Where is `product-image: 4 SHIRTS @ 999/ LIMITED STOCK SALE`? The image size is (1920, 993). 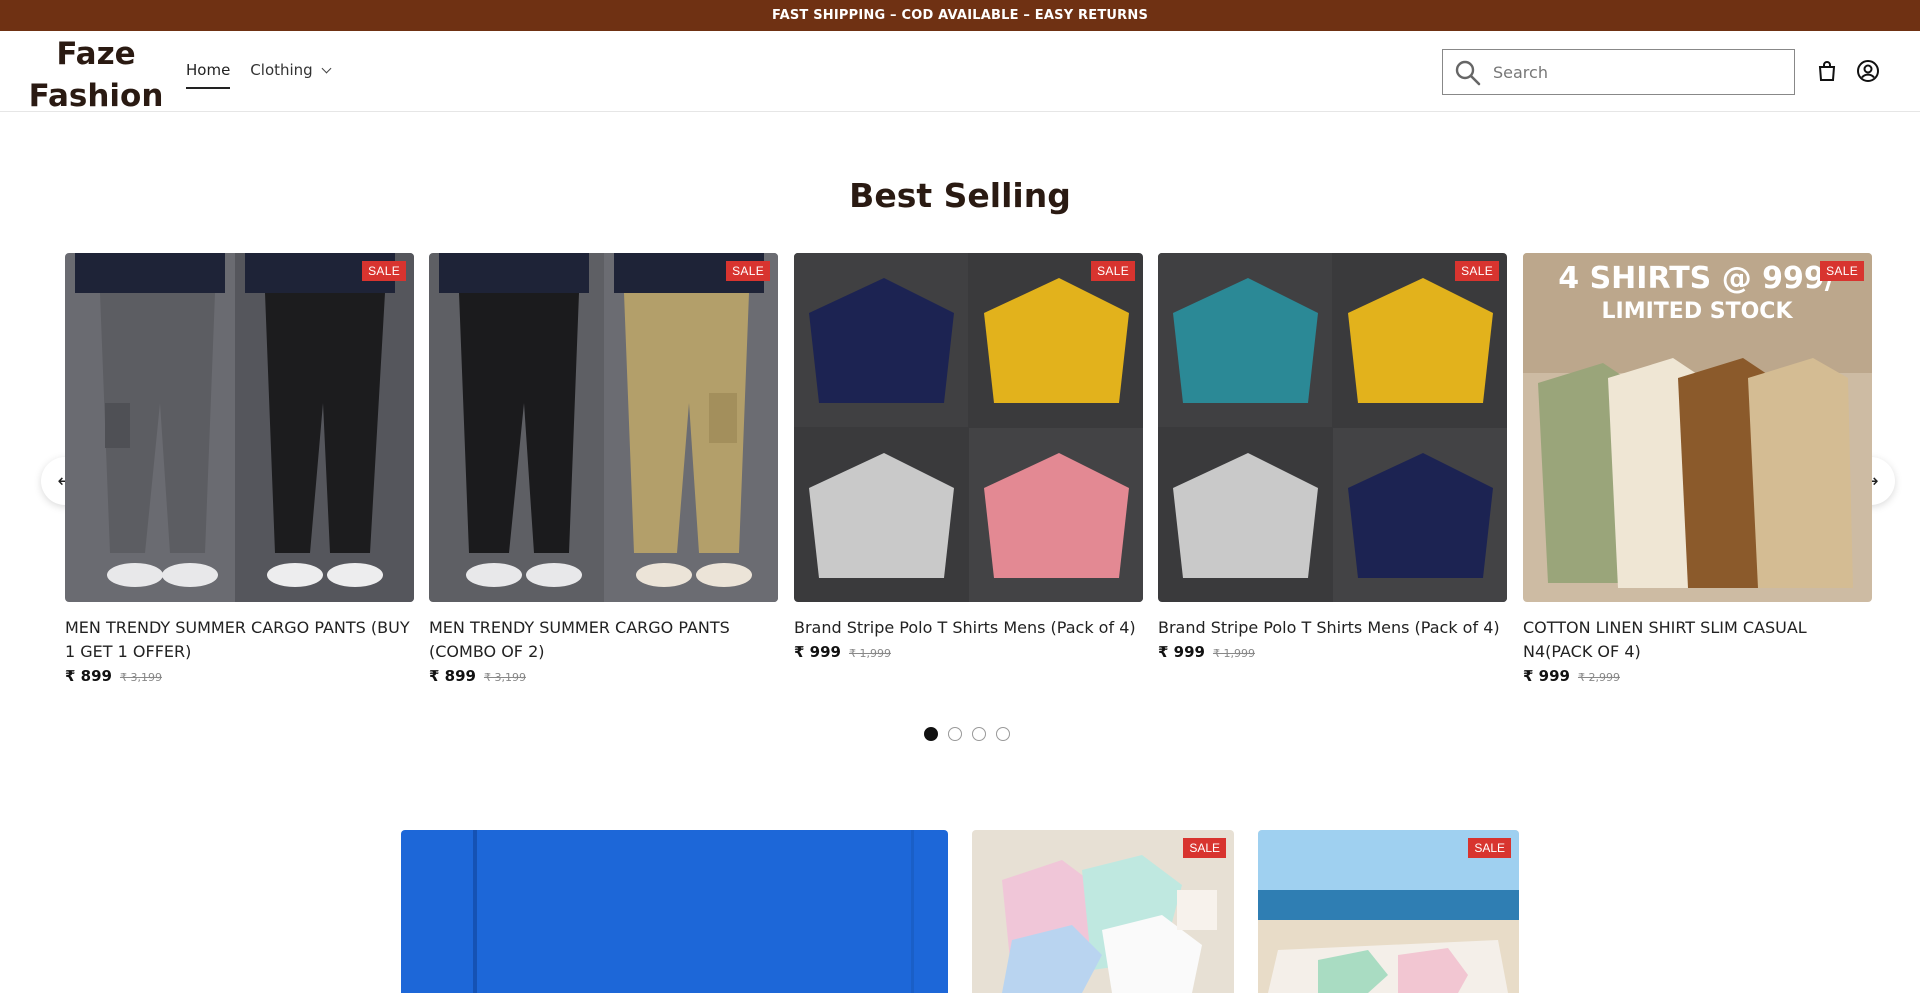 product-image: 4 SHIRTS @ 999/ LIMITED STOCK SALE is located at coordinates (1697, 427).